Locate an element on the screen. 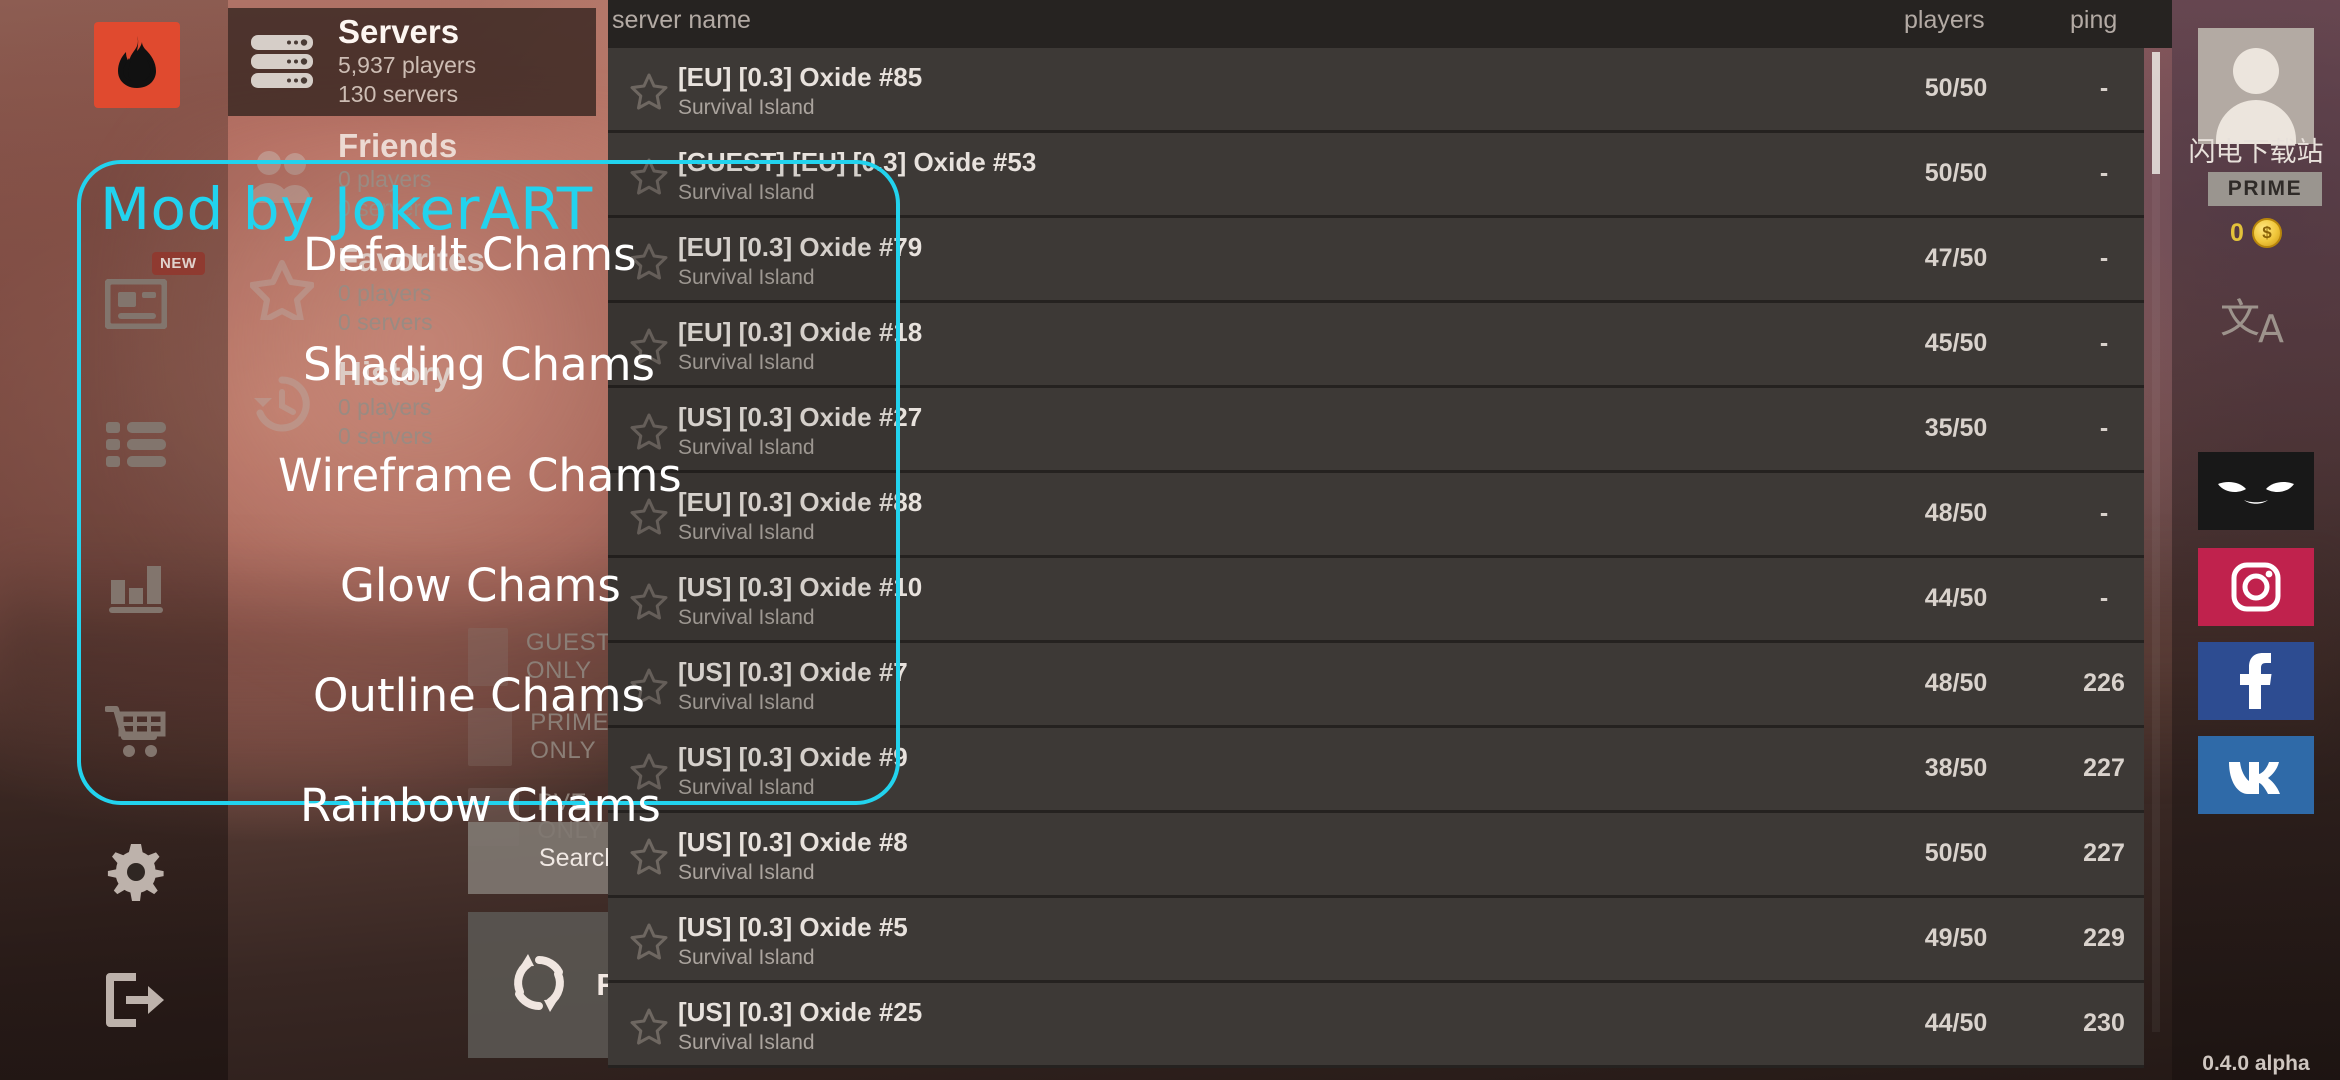 This screenshot has width=2340, height=1080. news-new-badge: NEW is located at coordinates (178, 263).